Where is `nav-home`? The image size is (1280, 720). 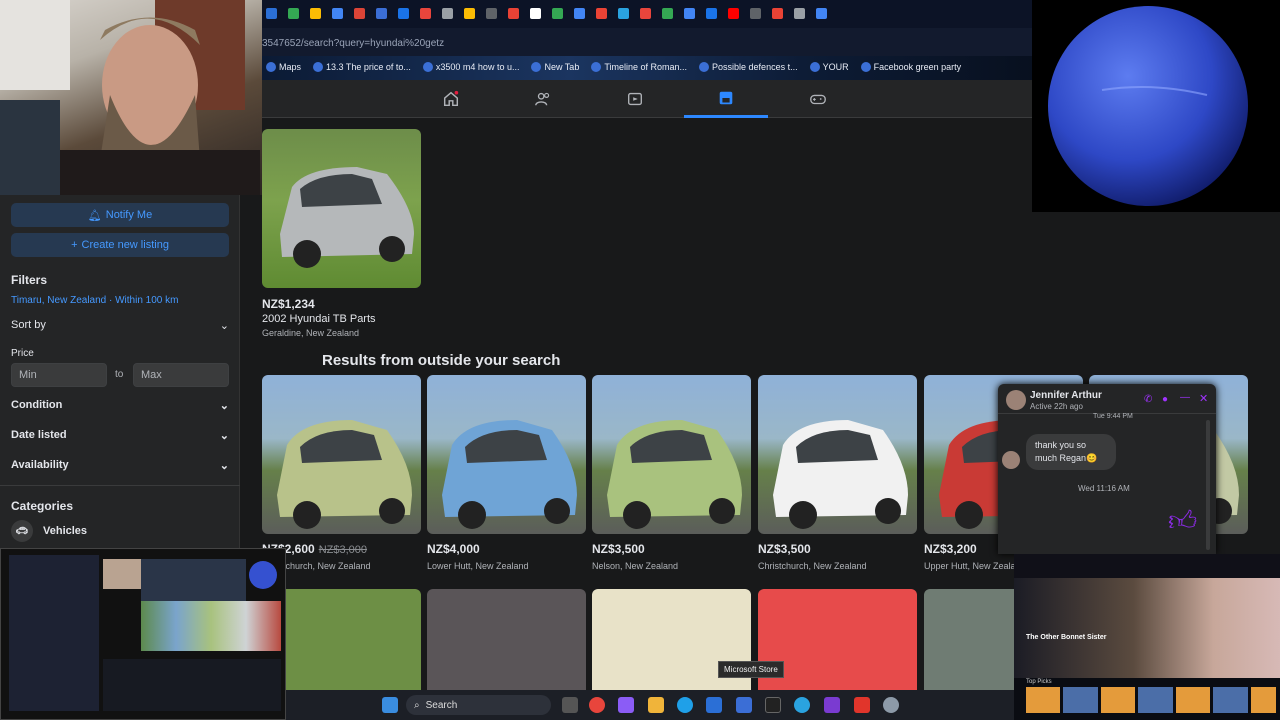 nav-home is located at coordinates (451, 99).